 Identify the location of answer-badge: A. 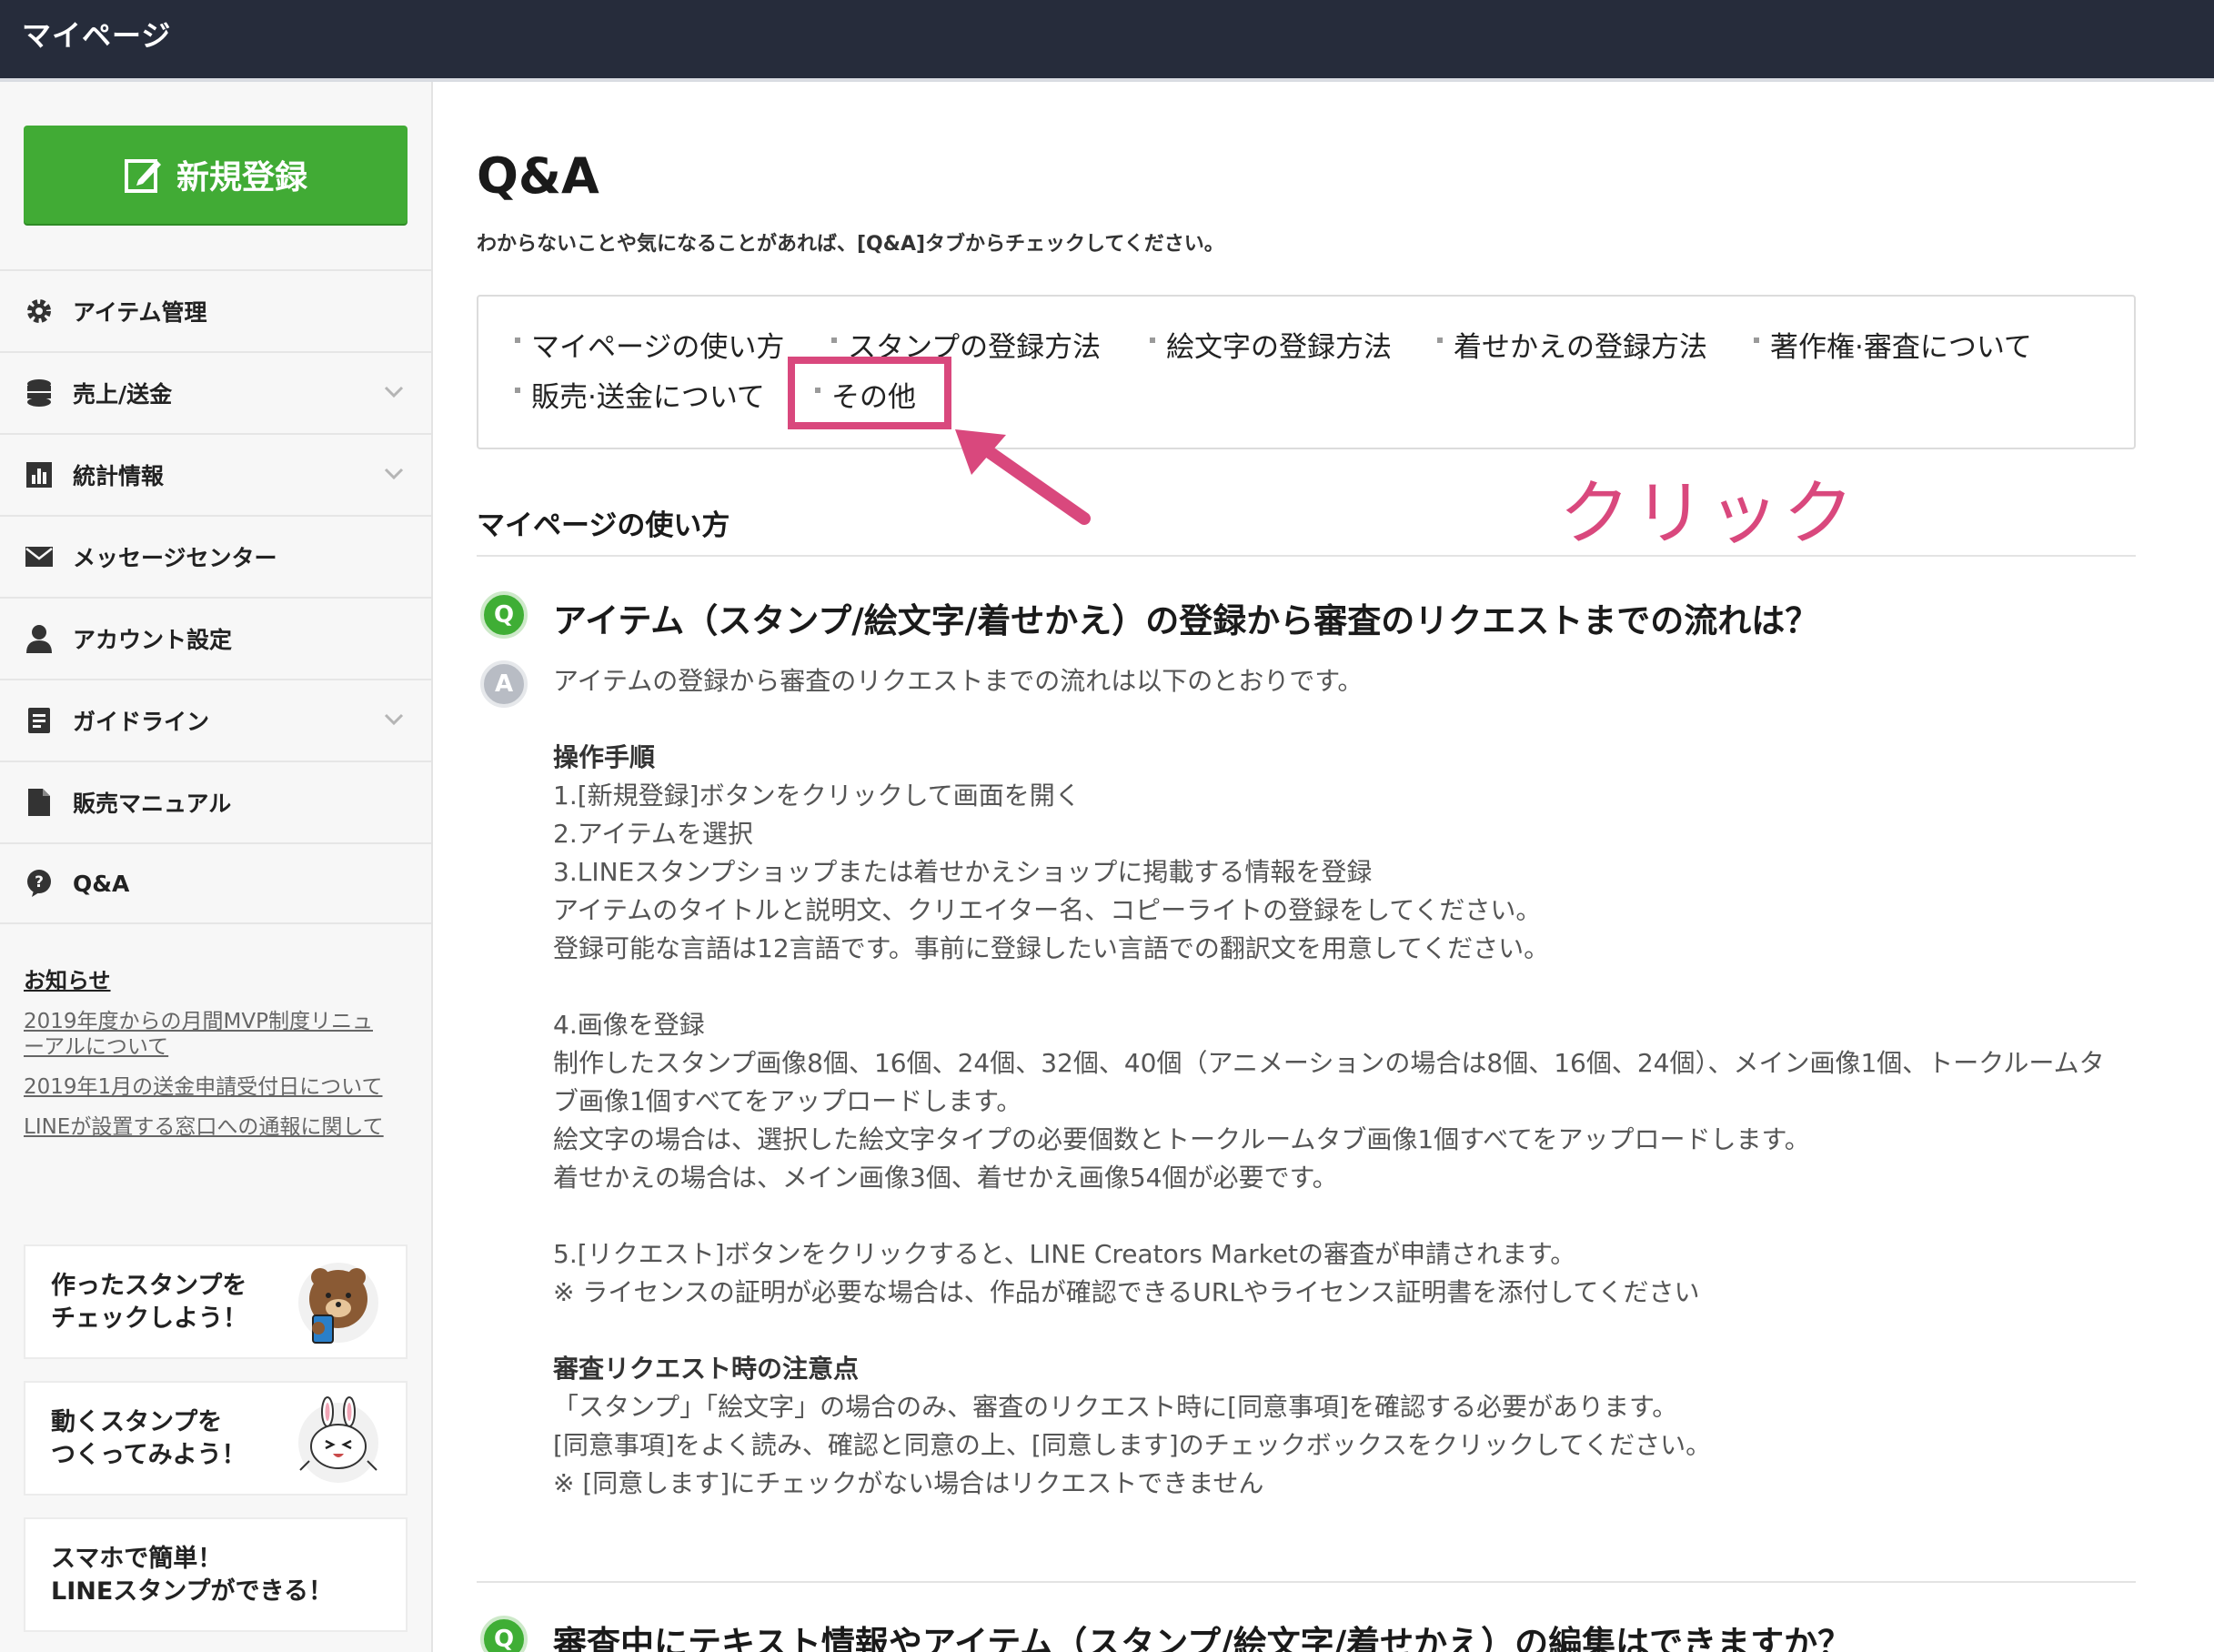
(504, 684).